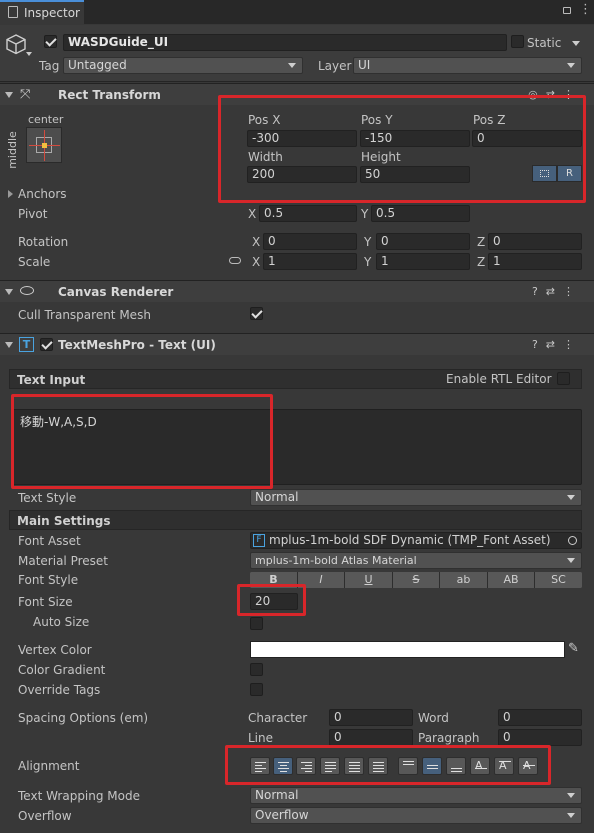  I want to click on character-field: 0, so click(371, 717).